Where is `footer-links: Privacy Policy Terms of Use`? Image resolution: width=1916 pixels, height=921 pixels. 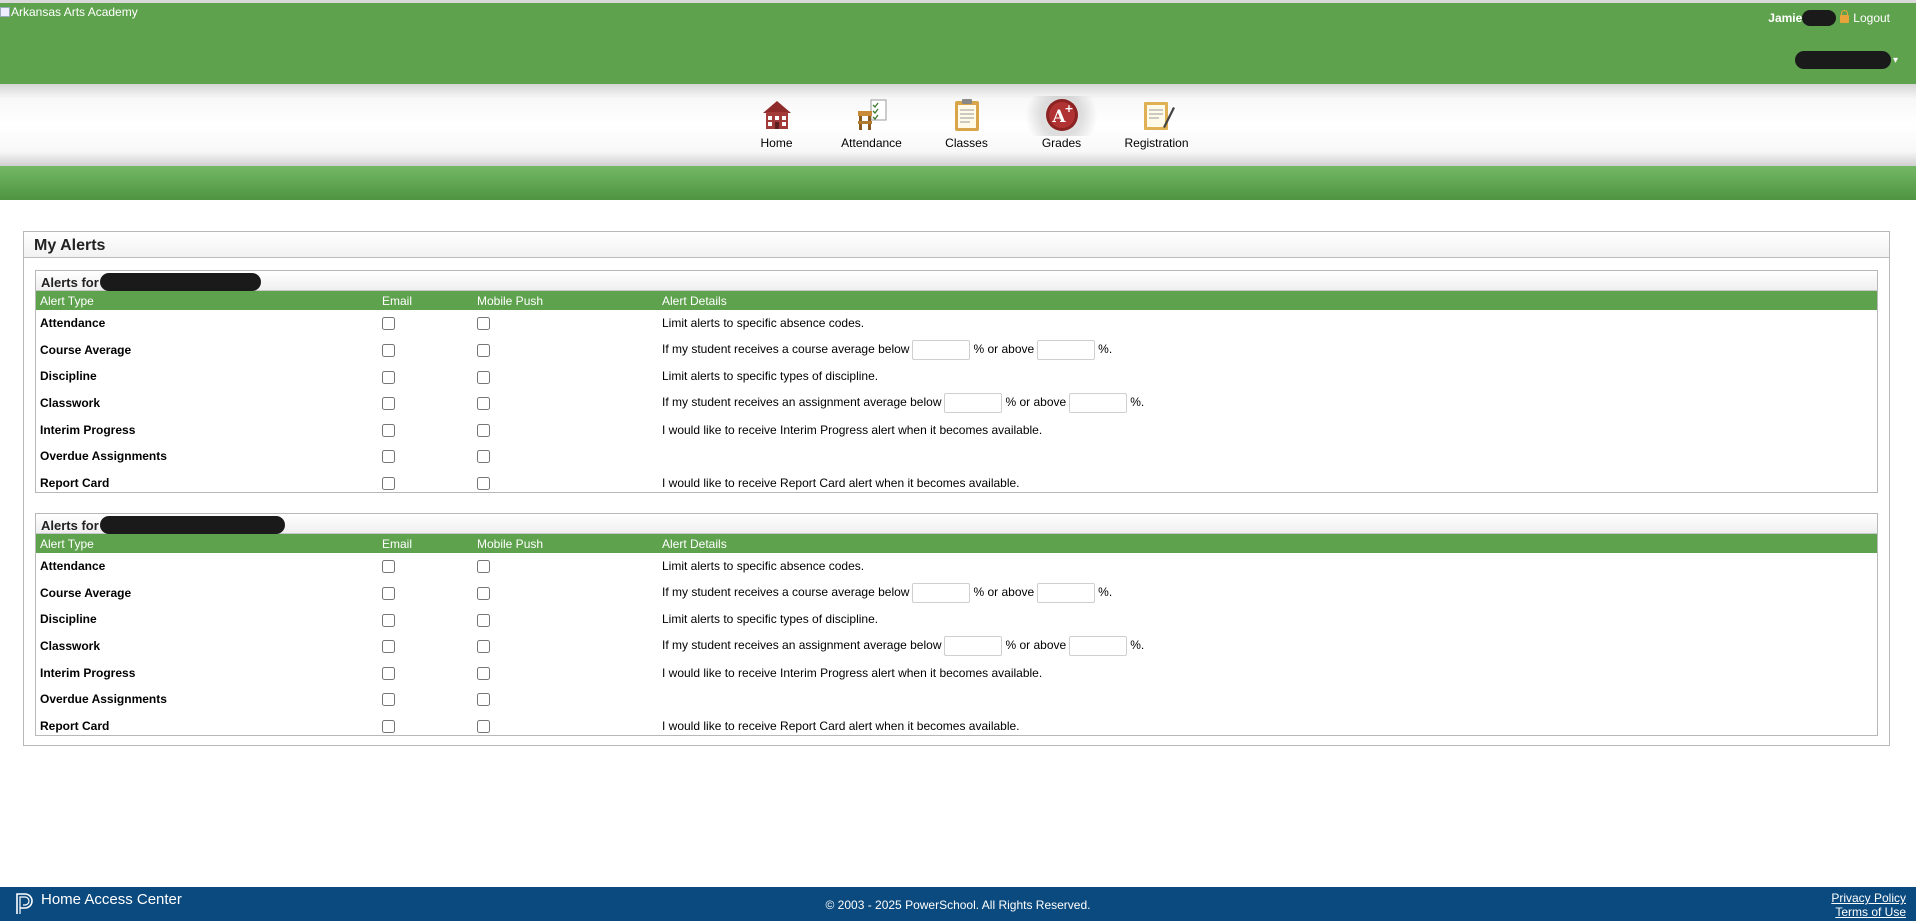 footer-links: Privacy Policy Terms of Use is located at coordinates (1868, 905).